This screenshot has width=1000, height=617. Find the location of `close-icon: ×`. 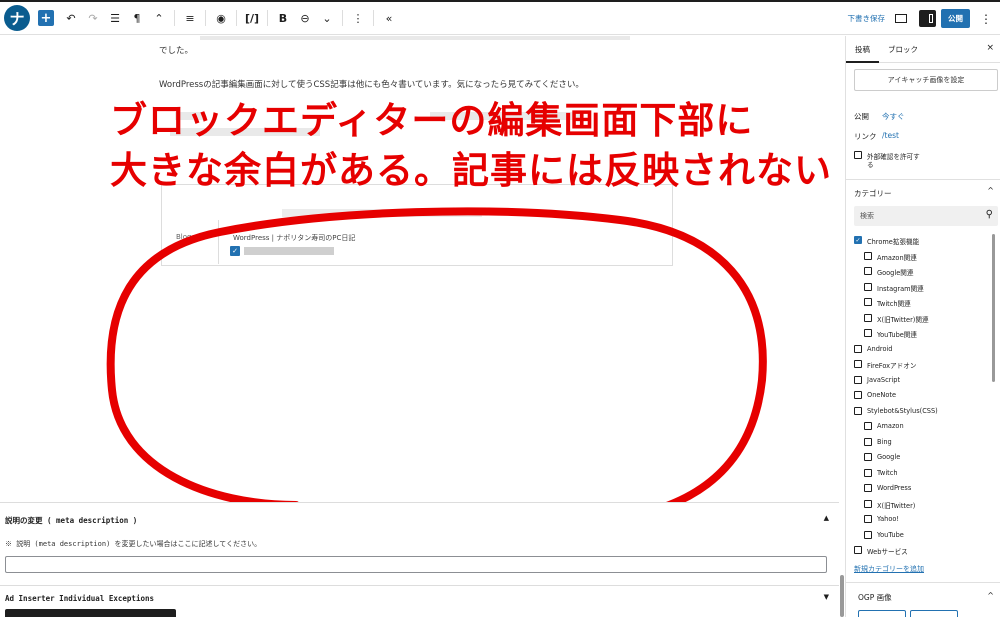

close-icon: × is located at coordinates (990, 48).